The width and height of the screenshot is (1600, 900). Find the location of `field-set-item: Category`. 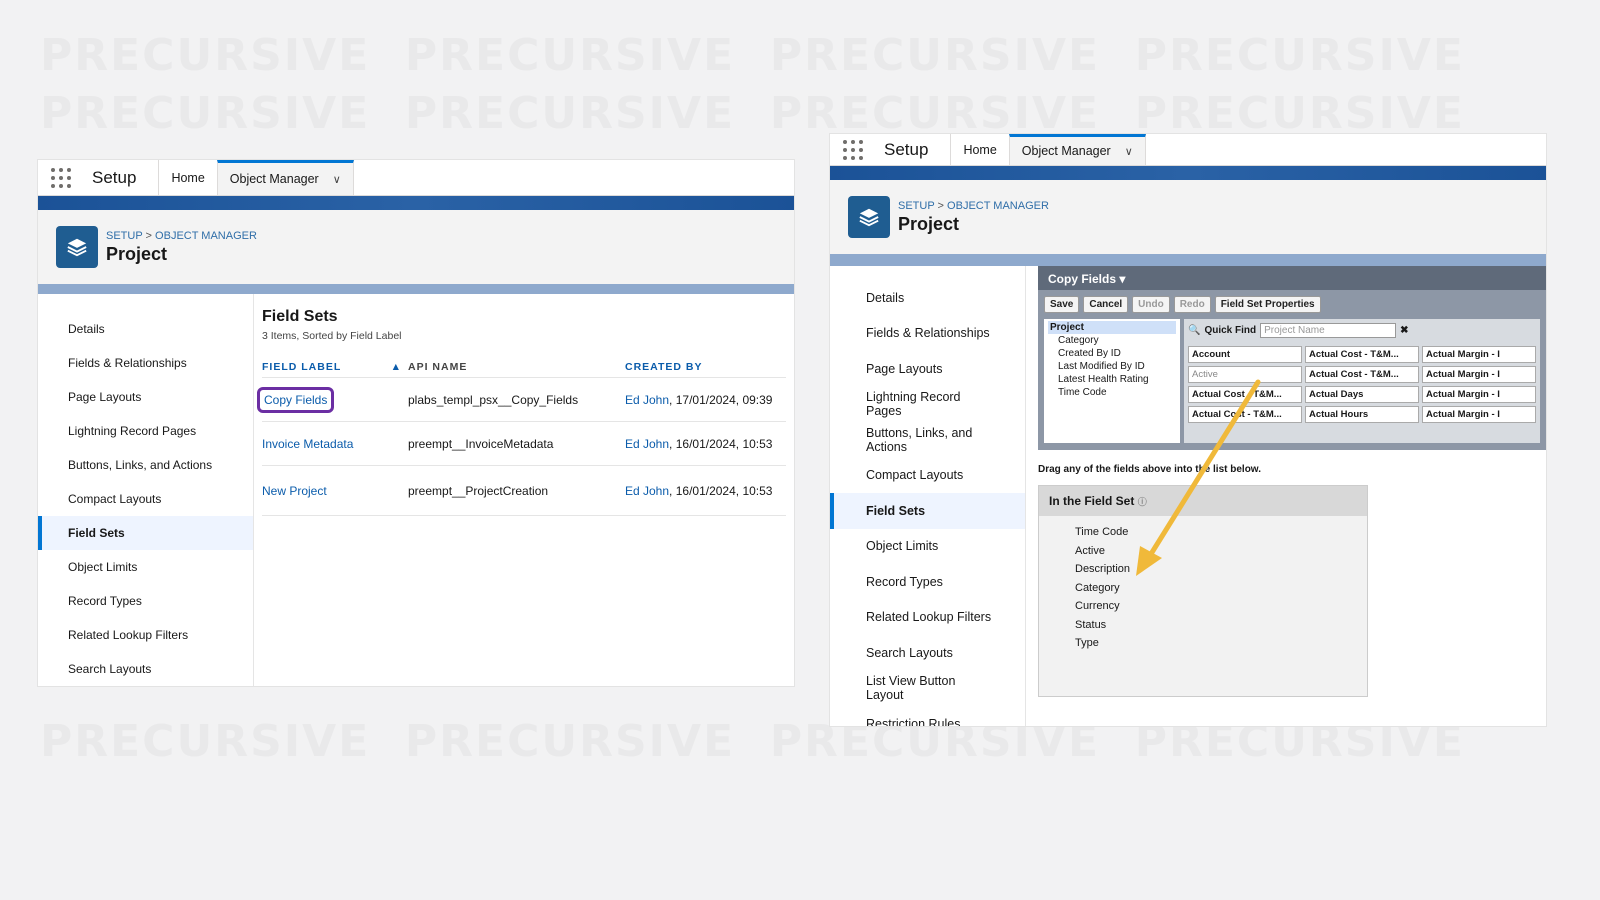

field-set-item: Category is located at coordinates (1221, 591).